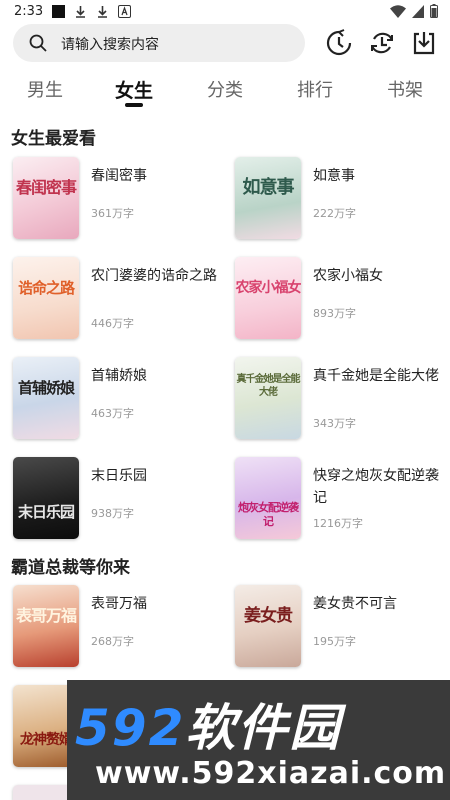 This screenshot has height=800, width=450. What do you see at coordinates (434, 11) in the screenshot?
I see `battery-icon` at bounding box center [434, 11].